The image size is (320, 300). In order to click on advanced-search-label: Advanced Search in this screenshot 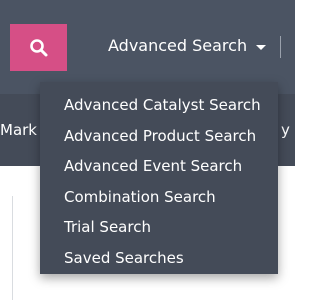, I will do `click(178, 45)`.